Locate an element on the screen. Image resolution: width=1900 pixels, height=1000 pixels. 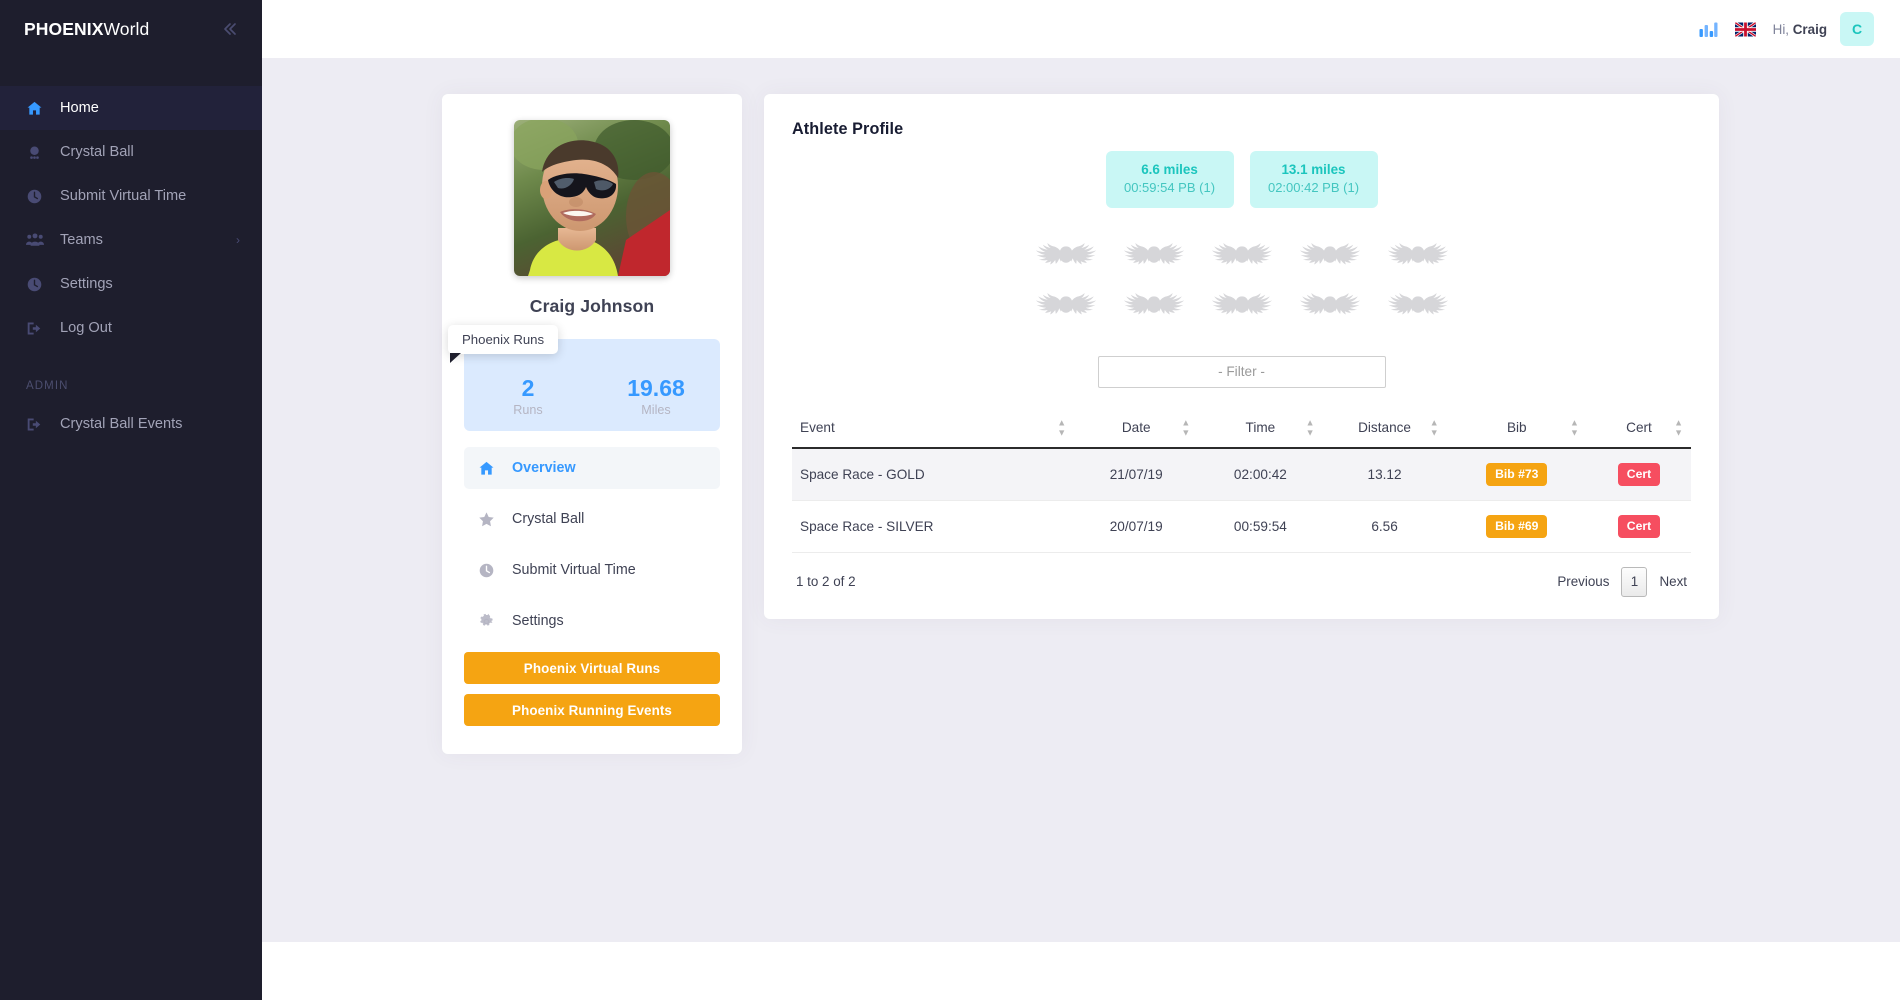
uk-flag-icon is located at coordinates (1745, 29).